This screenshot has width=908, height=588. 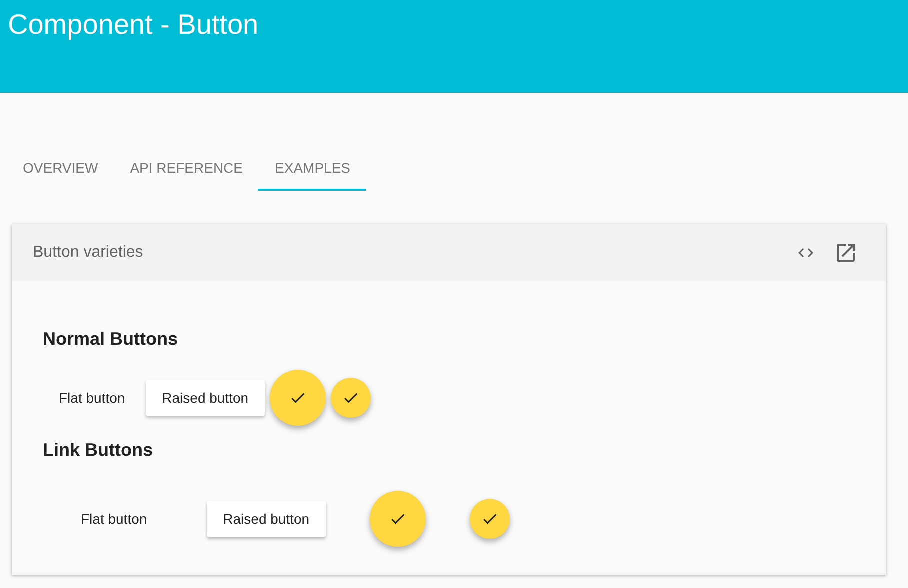 What do you see at coordinates (266, 519) in the screenshot?
I see `raised-link-button: Raised button` at bounding box center [266, 519].